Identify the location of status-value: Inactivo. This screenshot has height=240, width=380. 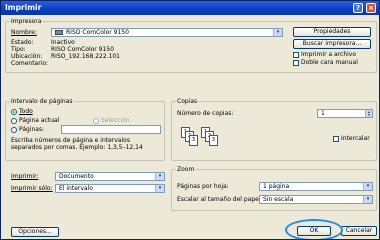
(63, 42).